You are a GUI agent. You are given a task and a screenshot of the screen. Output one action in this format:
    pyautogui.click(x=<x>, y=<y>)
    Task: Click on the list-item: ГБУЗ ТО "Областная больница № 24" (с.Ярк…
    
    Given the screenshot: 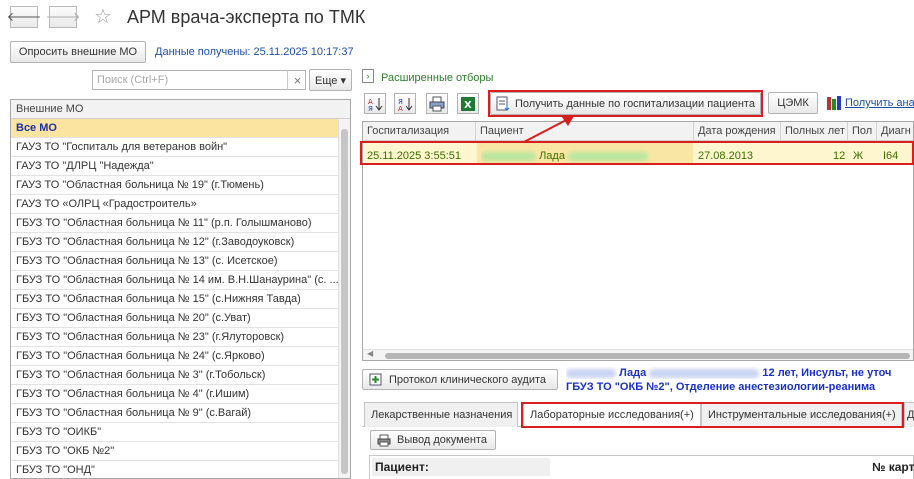 What is the action you would take?
    pyautogui.click(x=175, y=356)
    